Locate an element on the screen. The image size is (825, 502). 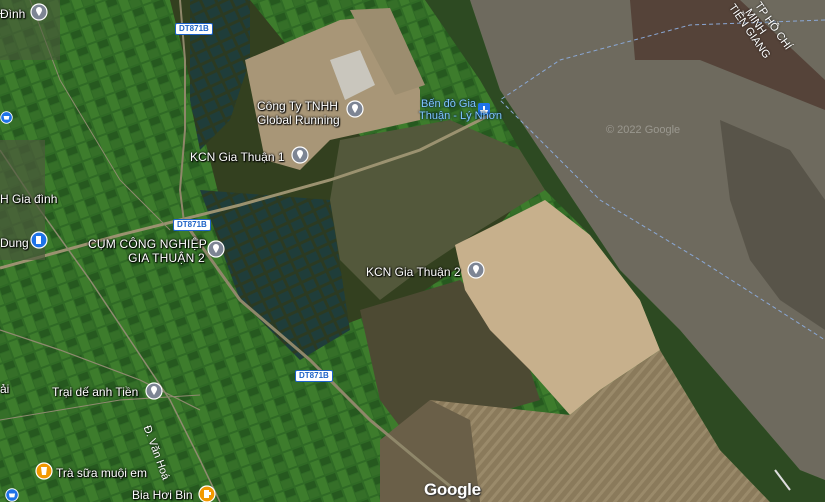
poi-tra-sua-label: Trà sữa muội em is located at coordinates (101, 473).